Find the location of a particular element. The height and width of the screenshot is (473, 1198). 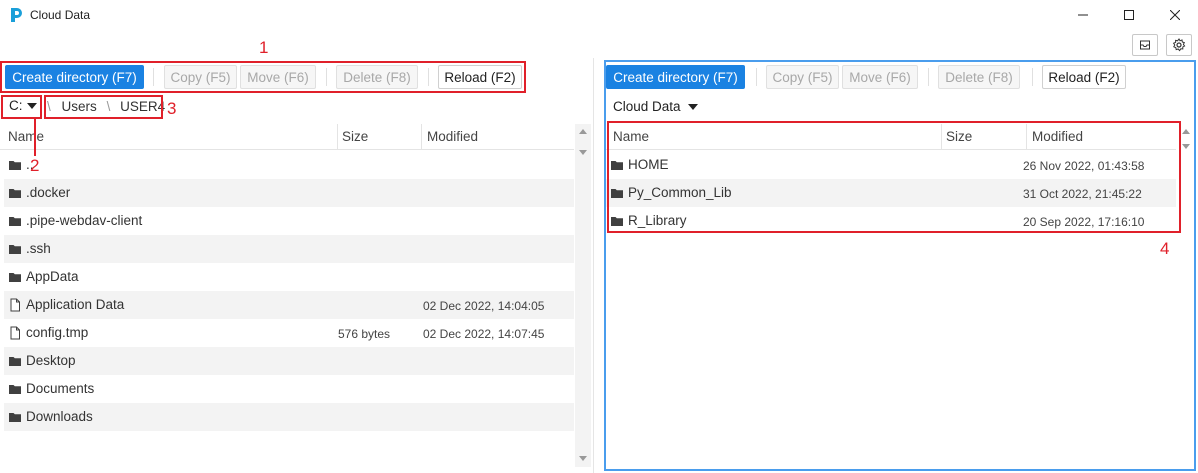

file-name: .docker is located at coordinates (48, 192).